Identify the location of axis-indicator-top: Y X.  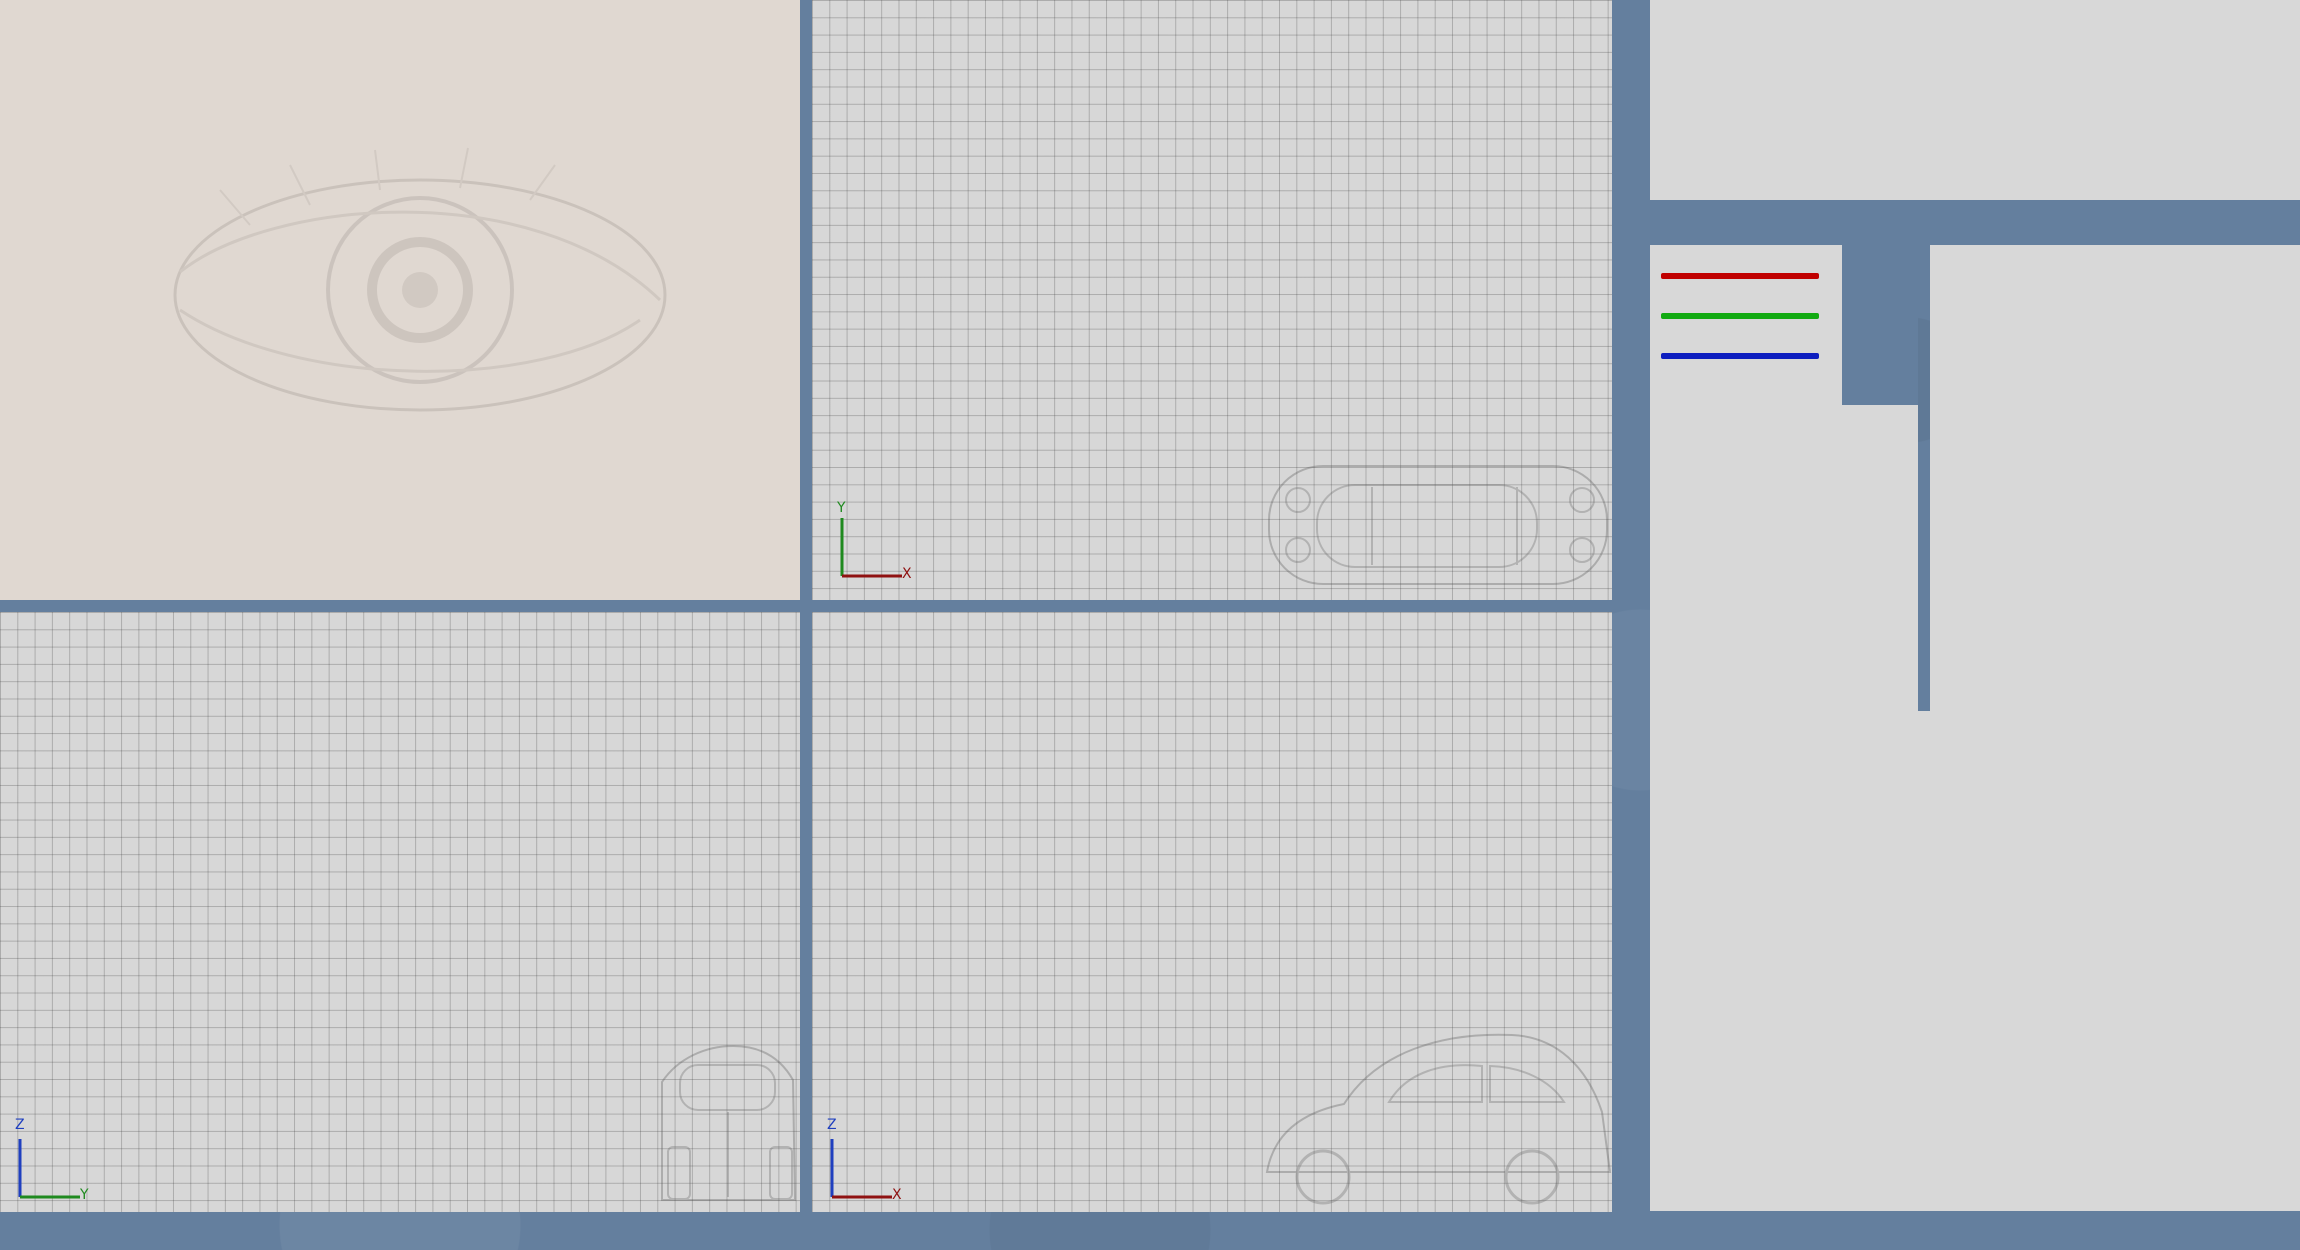
(869, 545).